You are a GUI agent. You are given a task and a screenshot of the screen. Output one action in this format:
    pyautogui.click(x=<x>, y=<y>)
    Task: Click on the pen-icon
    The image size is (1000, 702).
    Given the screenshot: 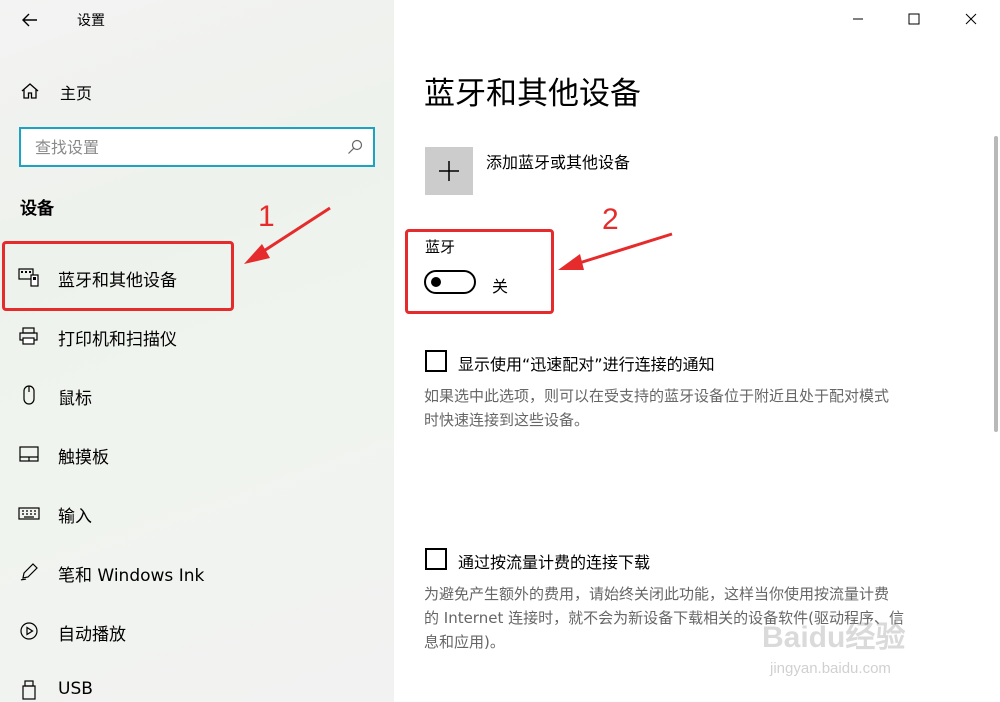 What is the action you would take?
    pyautogui.click(x=29, y=572)
    